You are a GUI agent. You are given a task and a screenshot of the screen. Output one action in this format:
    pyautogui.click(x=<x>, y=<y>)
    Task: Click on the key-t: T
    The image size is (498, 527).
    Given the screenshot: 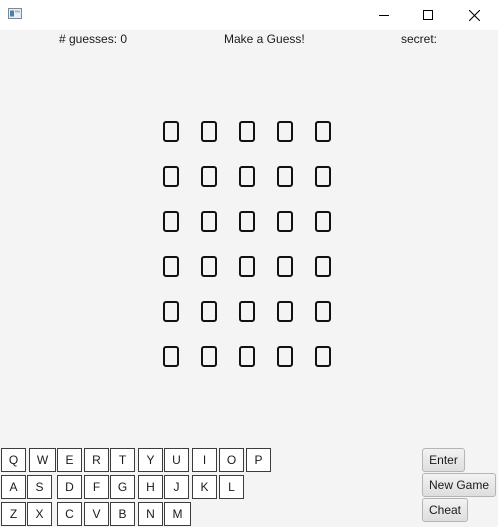 What is the action you would take?
    pyautogui.click(x=122, y=460)
    